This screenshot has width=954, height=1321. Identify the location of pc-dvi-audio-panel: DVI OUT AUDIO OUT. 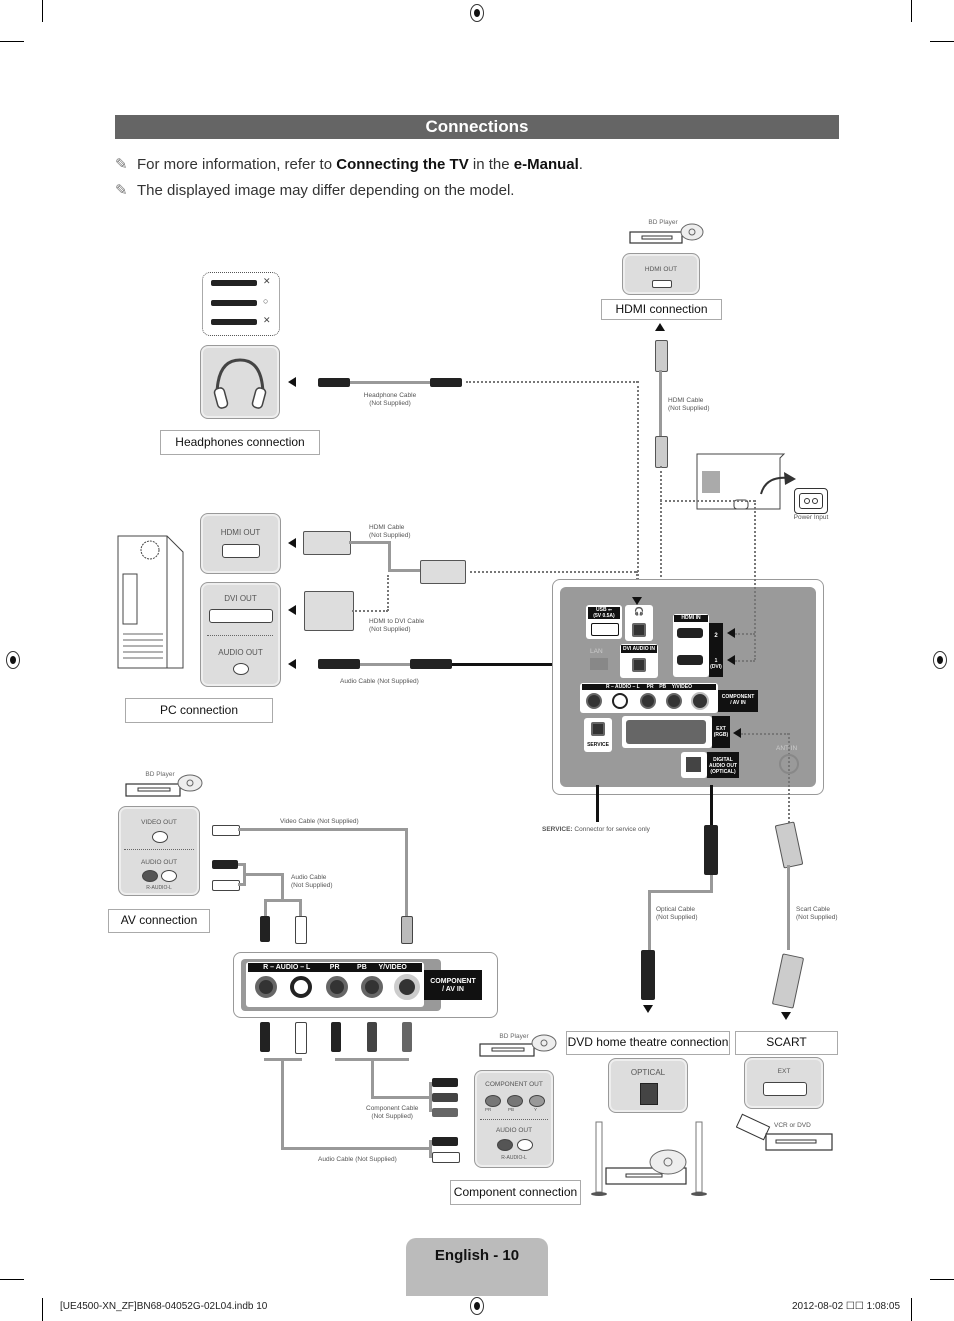
(240, 634).